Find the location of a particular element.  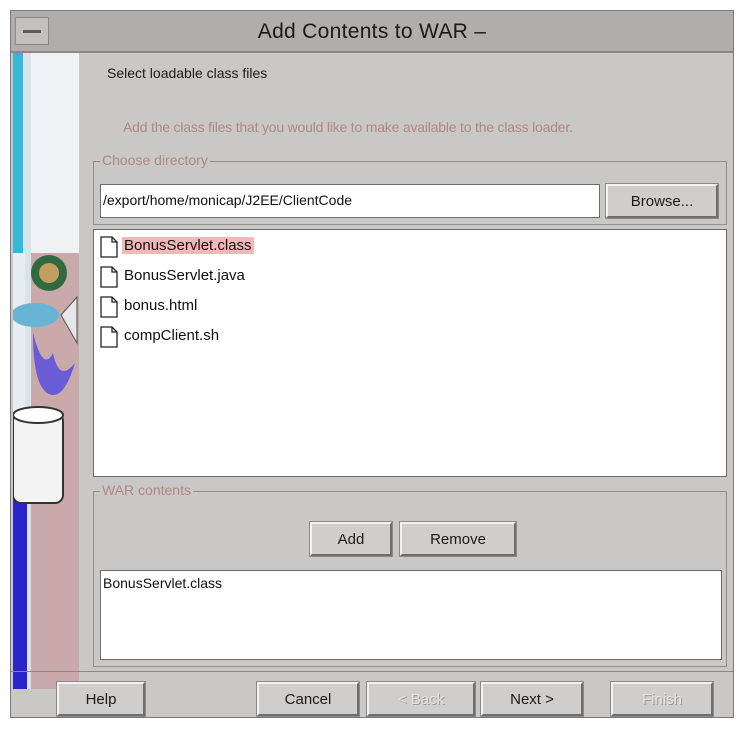

file-name: BonusServlet.java is located at coordinates (184, 275).